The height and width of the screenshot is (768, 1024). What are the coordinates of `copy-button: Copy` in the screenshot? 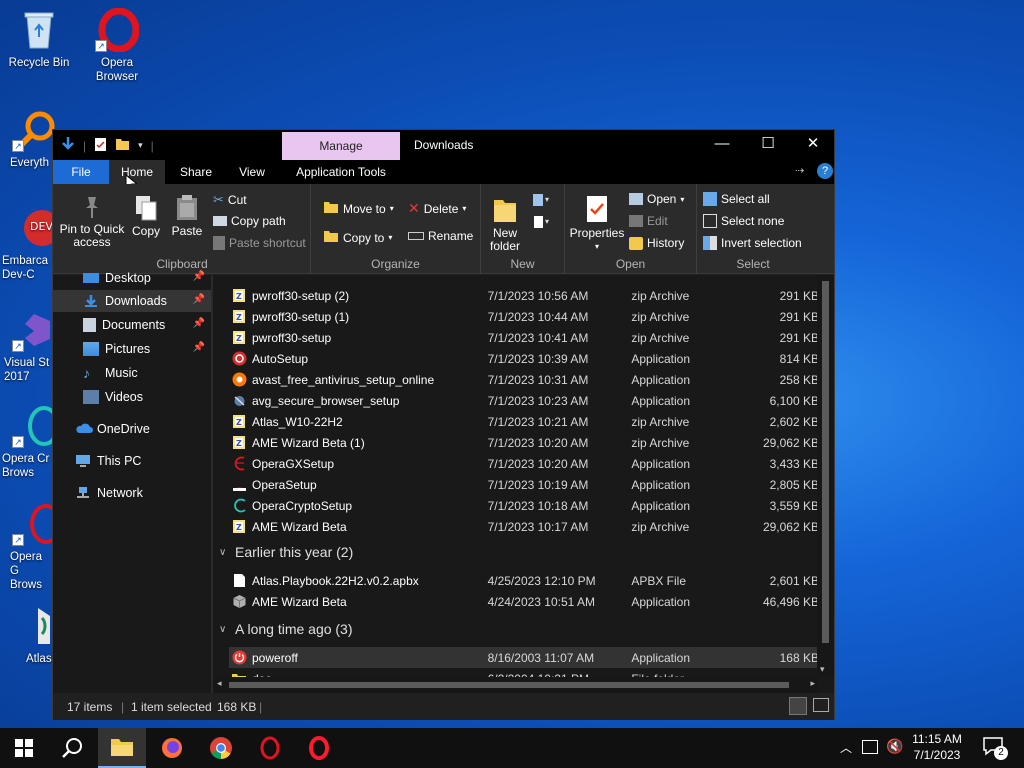 It's located at (146, 216).